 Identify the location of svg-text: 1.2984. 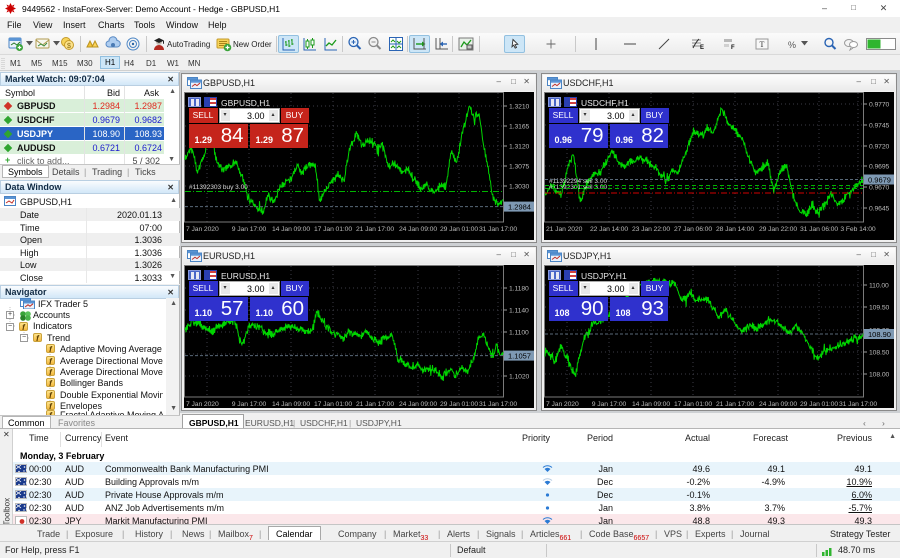
(519, 207).